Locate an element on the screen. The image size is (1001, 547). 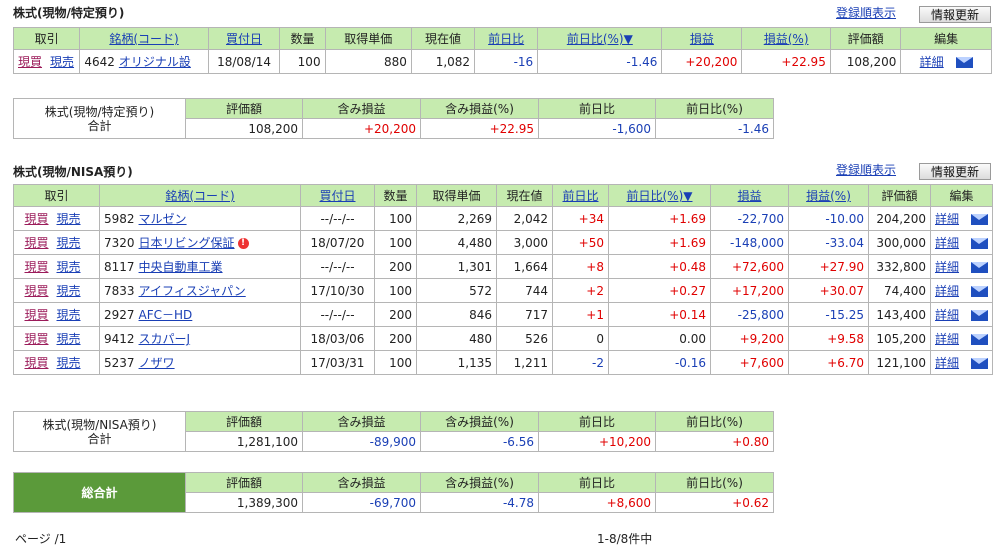
day-change: +1 is located at coordinates (580, 314).